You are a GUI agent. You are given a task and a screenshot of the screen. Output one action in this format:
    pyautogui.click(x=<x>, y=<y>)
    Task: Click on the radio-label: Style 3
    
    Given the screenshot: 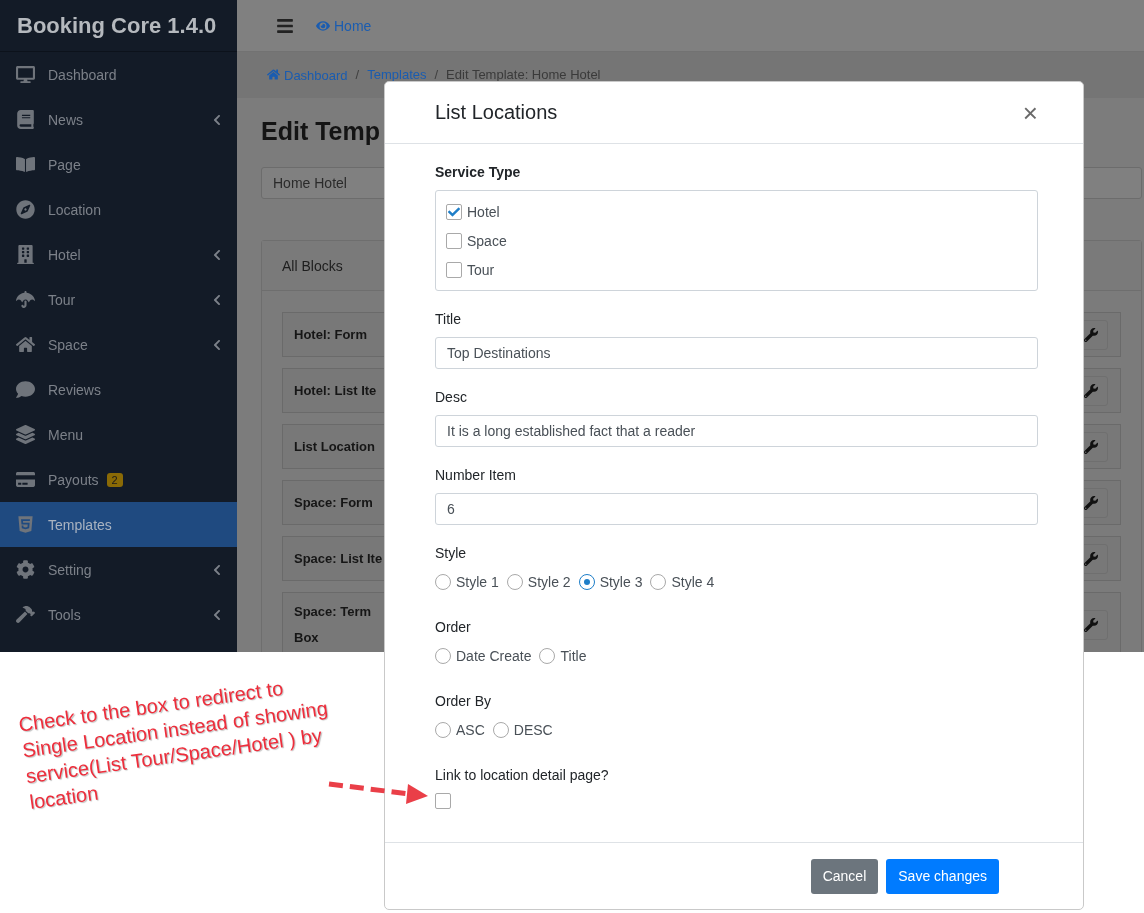 What is the action you would take?
    pyautogui.click(x=621, y=582)
    